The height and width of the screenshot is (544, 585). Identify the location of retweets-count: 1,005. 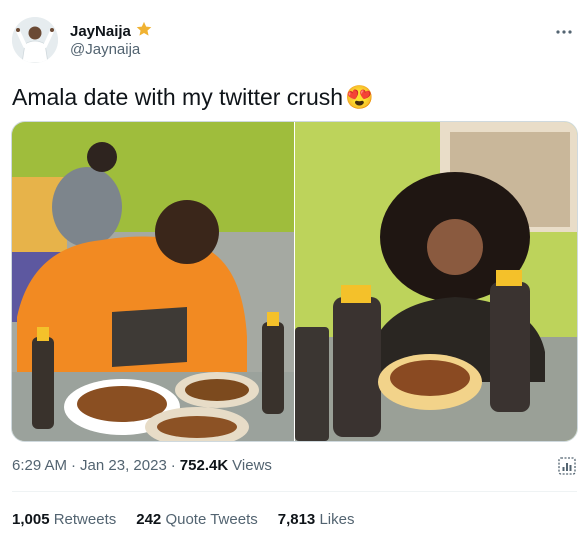
(31, 519).